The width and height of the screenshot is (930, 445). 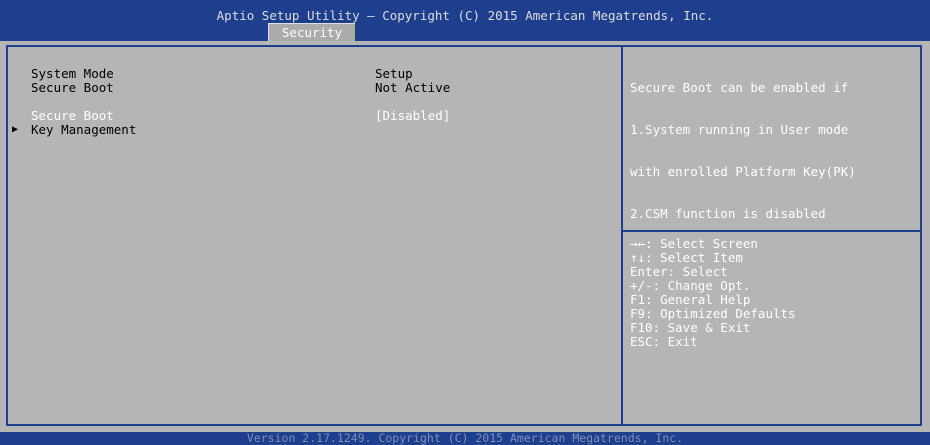 What do you see at coordinates (690, 299) in the screenshot?
I see `key-f1-help: F1: General Help` at bounding box center [690, 299].